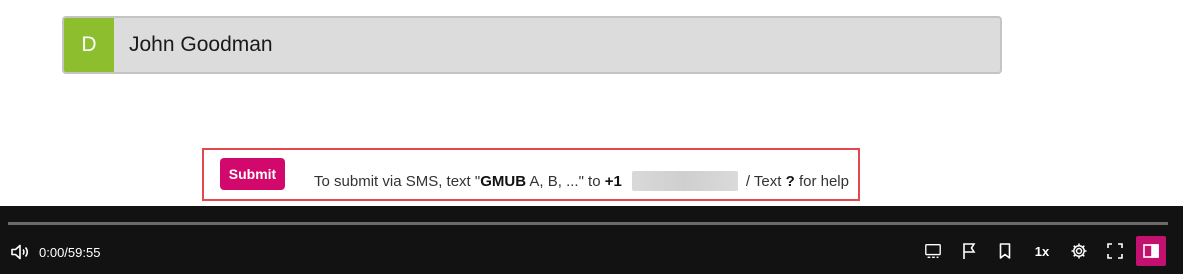 This screenshot has height=274, width=1183. Describe the element at coordinates (70, 252) in the screenshot. I see `time-display: 0:00/59:55` at that location.